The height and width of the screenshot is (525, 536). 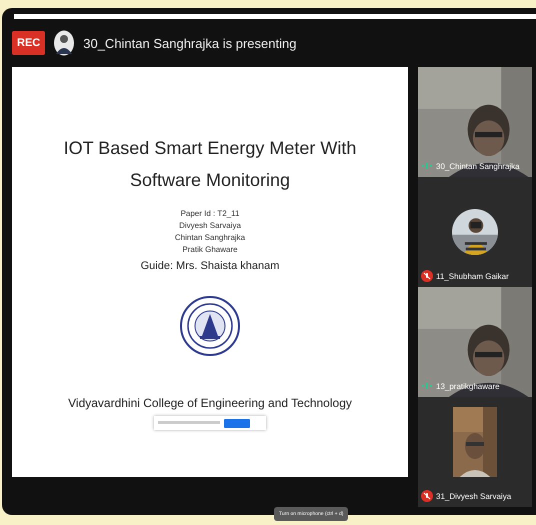 I want to click on presenter-label: 30_Chintan Sanghrajka is presenting, so click(x=189, y=43).